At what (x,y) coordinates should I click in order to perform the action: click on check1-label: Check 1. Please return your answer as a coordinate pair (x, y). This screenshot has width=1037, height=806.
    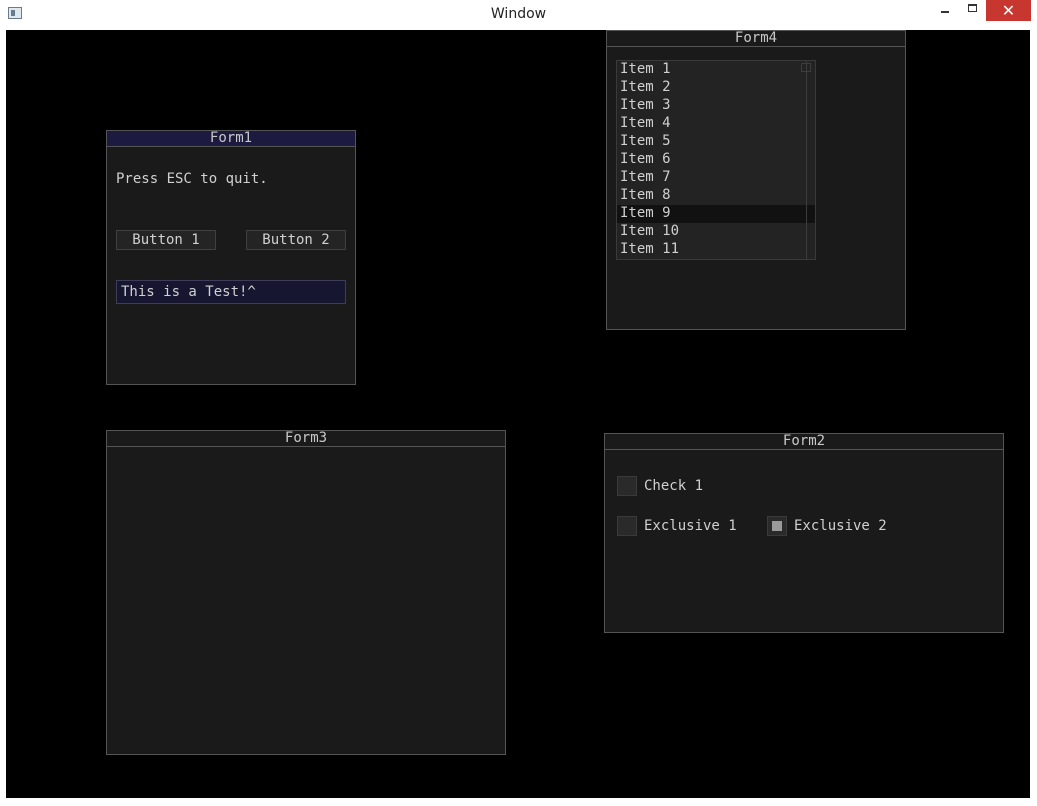
    Looking at the image, I should click on (673, 486).